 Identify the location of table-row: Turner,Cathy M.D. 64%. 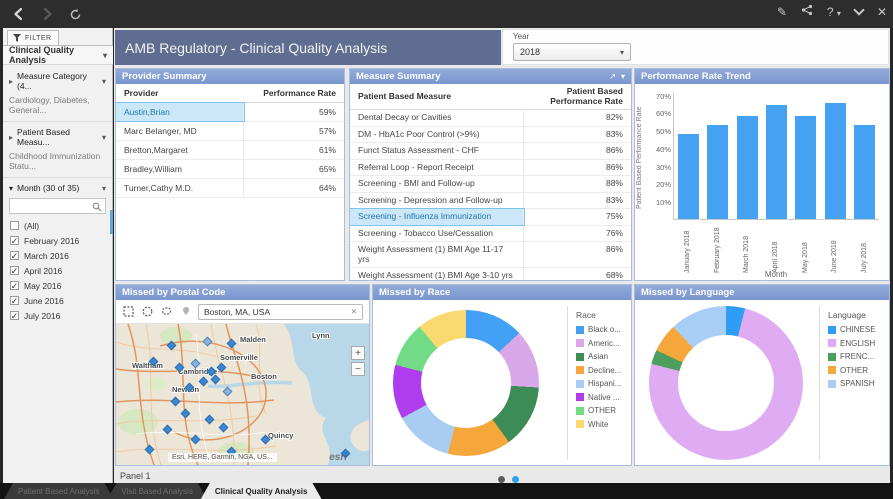
(230, 188).